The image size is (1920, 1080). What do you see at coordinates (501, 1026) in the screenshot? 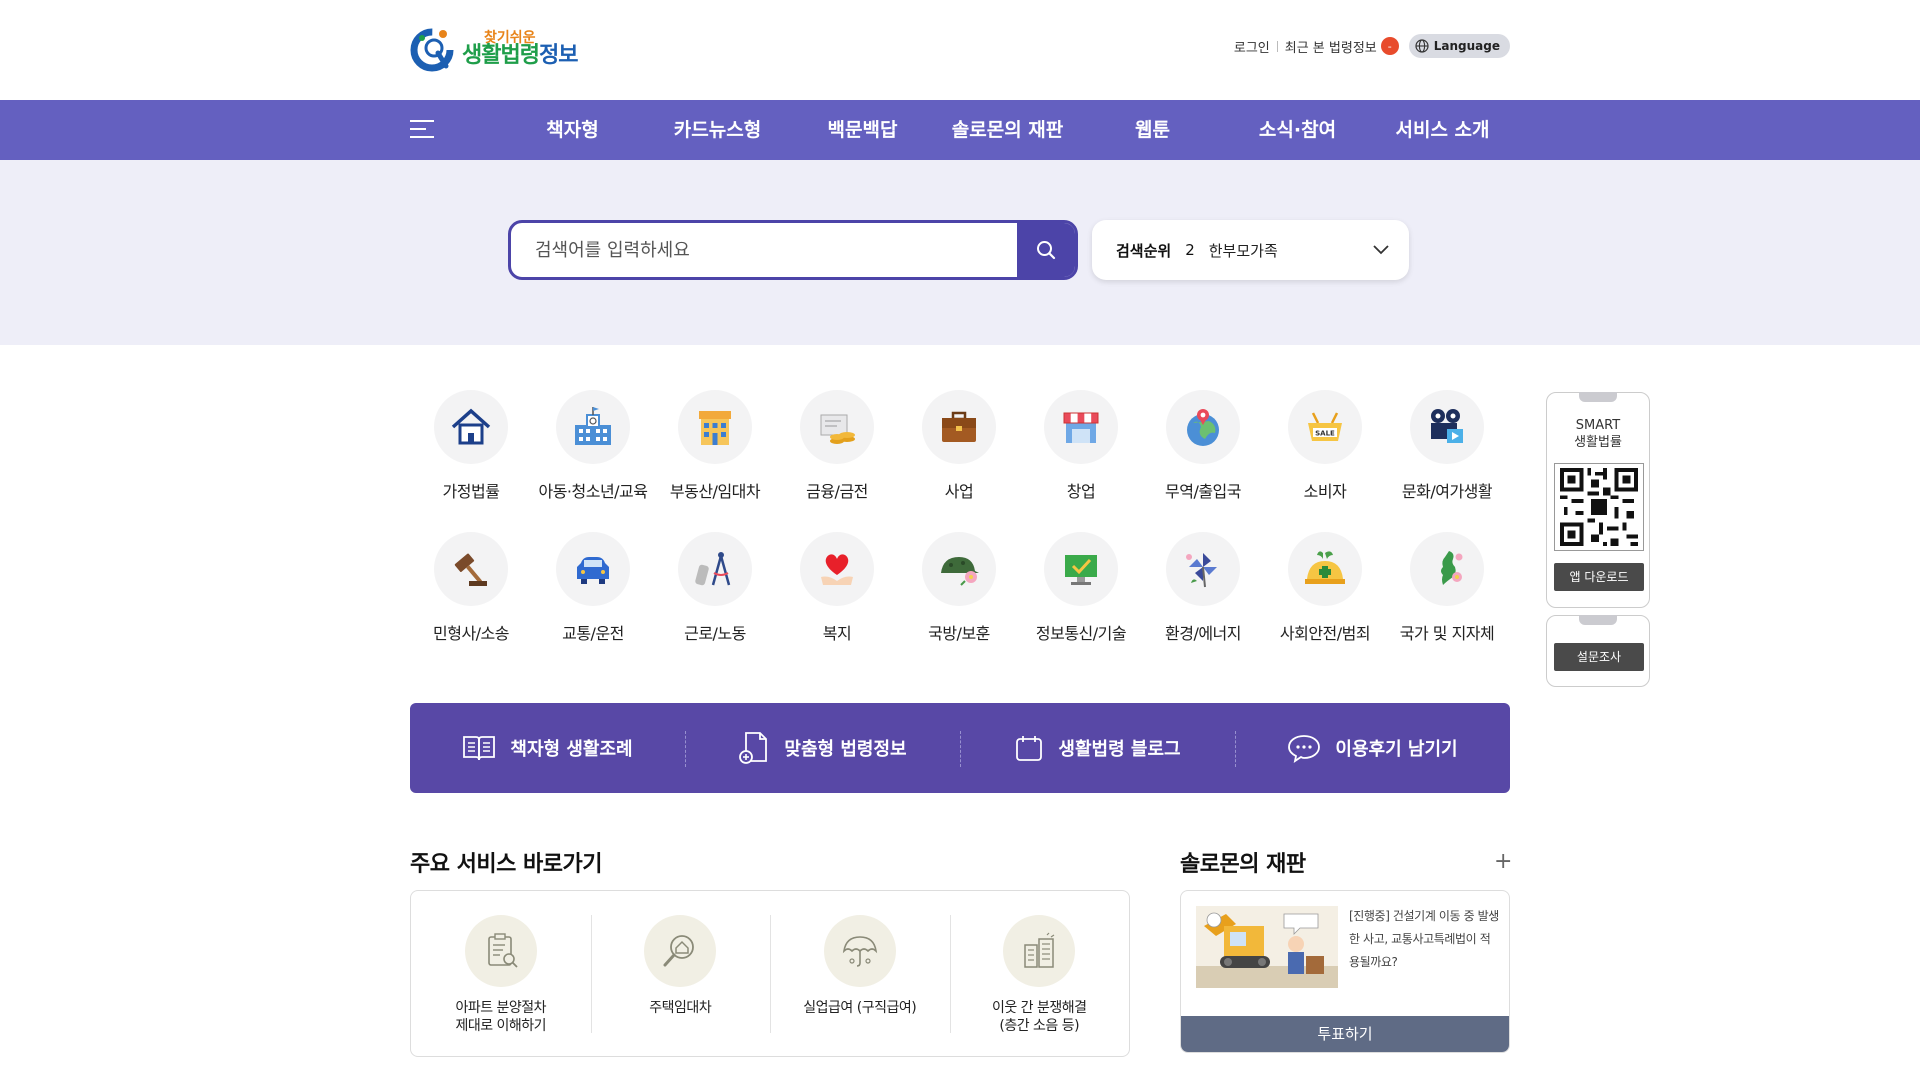
I see `service-label-line2: 제대로 이해하기` at bounding box center [501, 1026].